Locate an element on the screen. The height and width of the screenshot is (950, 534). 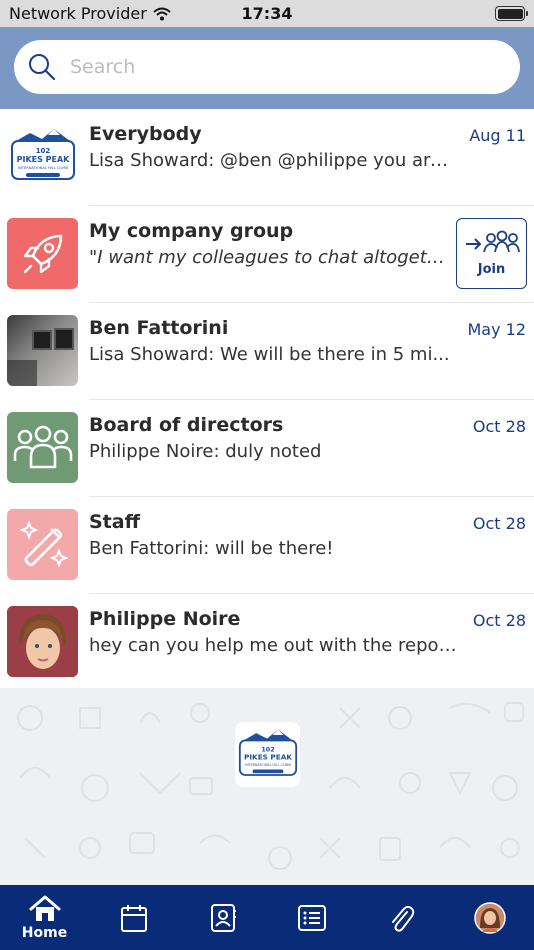
app-logo: 102 PIKES PEAK INTERNATIONAL HILL CLIMB is located at coordinates (267, 754).